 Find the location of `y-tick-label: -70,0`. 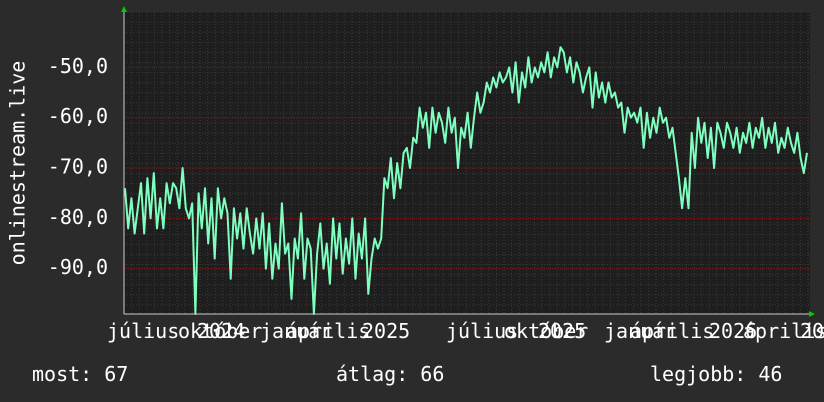

y-tick-label: -70,0 is located at coordinates (78, 167).